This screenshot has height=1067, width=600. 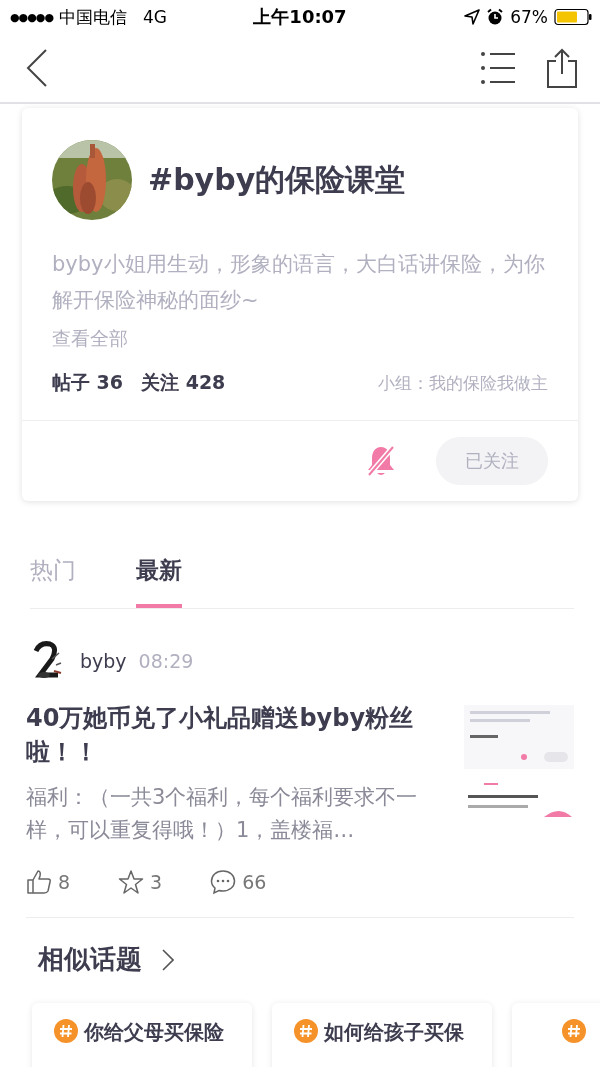 What do you see at coordinates (183, 382) in the screenshot?
I see `follower-count: 关注 428` at bounding box center [183, 382].